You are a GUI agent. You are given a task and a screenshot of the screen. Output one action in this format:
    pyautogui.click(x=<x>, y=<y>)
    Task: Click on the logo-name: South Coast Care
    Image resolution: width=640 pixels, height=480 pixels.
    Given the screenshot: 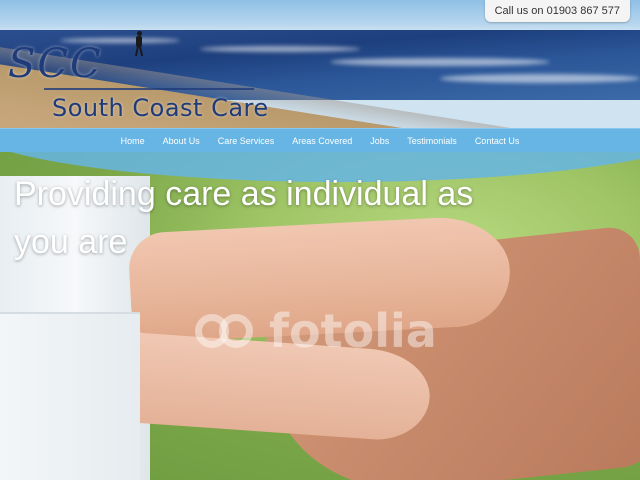 What is the action you would take?
    pyautogui.click(x=160, y=108)
    